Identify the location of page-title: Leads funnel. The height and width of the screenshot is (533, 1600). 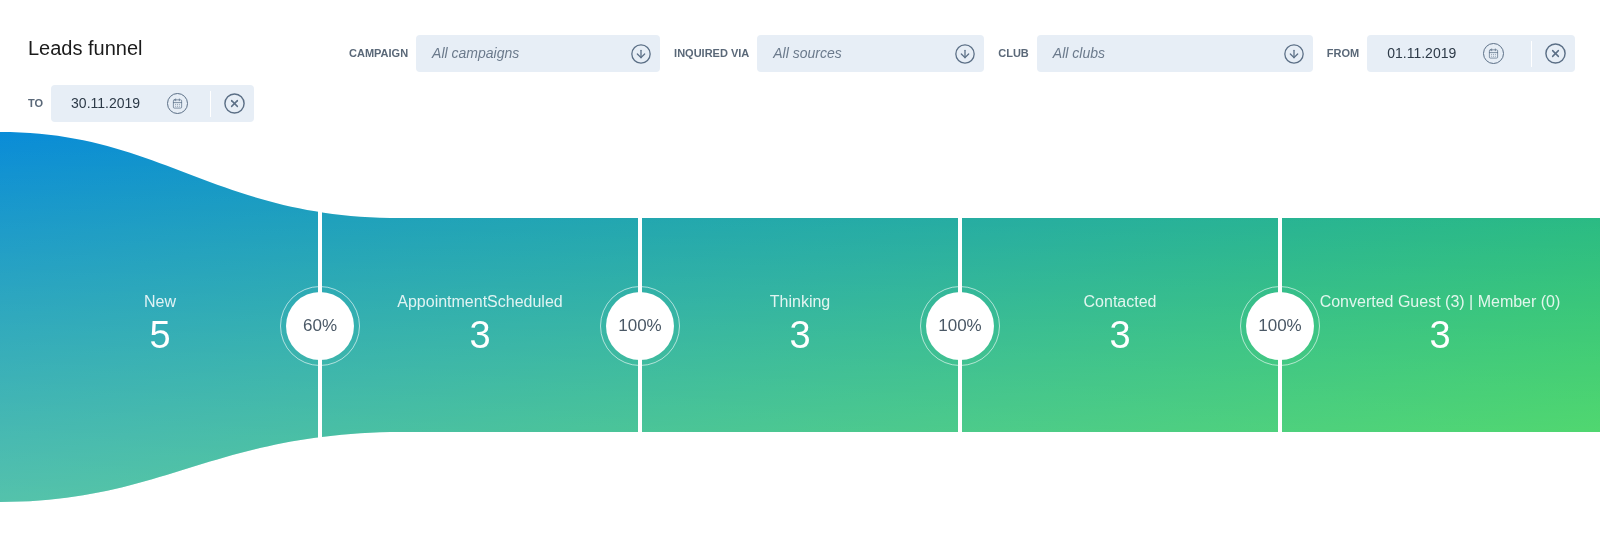
(86, 48).